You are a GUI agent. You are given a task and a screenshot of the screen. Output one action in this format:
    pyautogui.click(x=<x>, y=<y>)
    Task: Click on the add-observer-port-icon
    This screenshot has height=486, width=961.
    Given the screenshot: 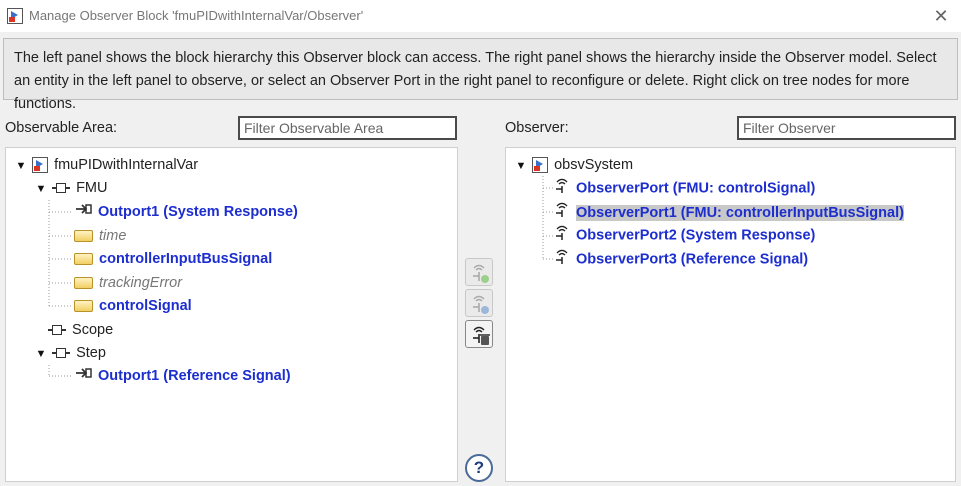 What is the action you would take?
    pyautogui.click(x=481, y=273)
    